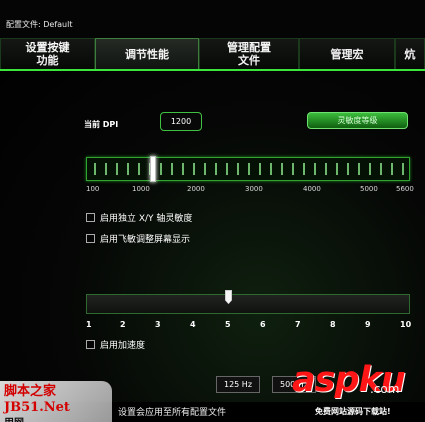 This screenshot has height=422, width=425. Describe the element at coordinates (249, 54) in the screenshot. I see `tab-manage-profiles: 管理配置 文件` at that location.